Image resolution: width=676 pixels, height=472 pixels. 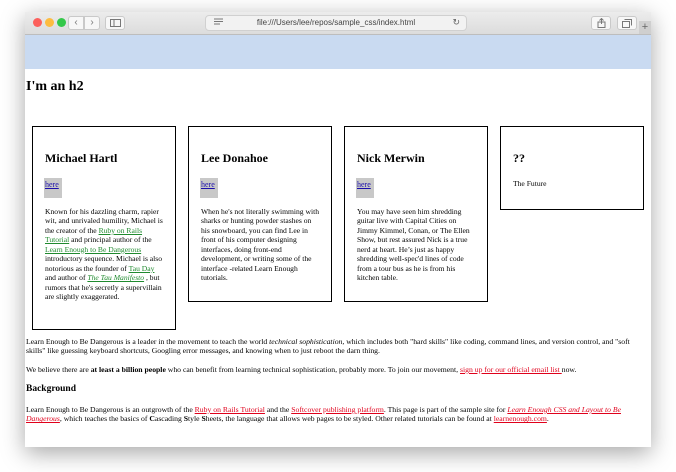 What do you see at coordinates (530, 183) in the screenshot?
I see `future-text: The Future` at bounding box center [530, 183].